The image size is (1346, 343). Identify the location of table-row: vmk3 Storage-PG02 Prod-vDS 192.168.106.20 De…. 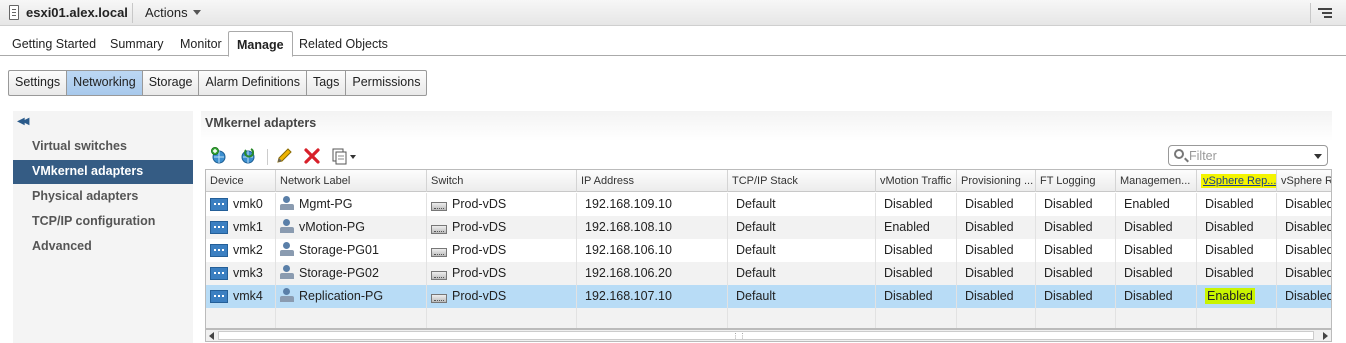
(768, 273).